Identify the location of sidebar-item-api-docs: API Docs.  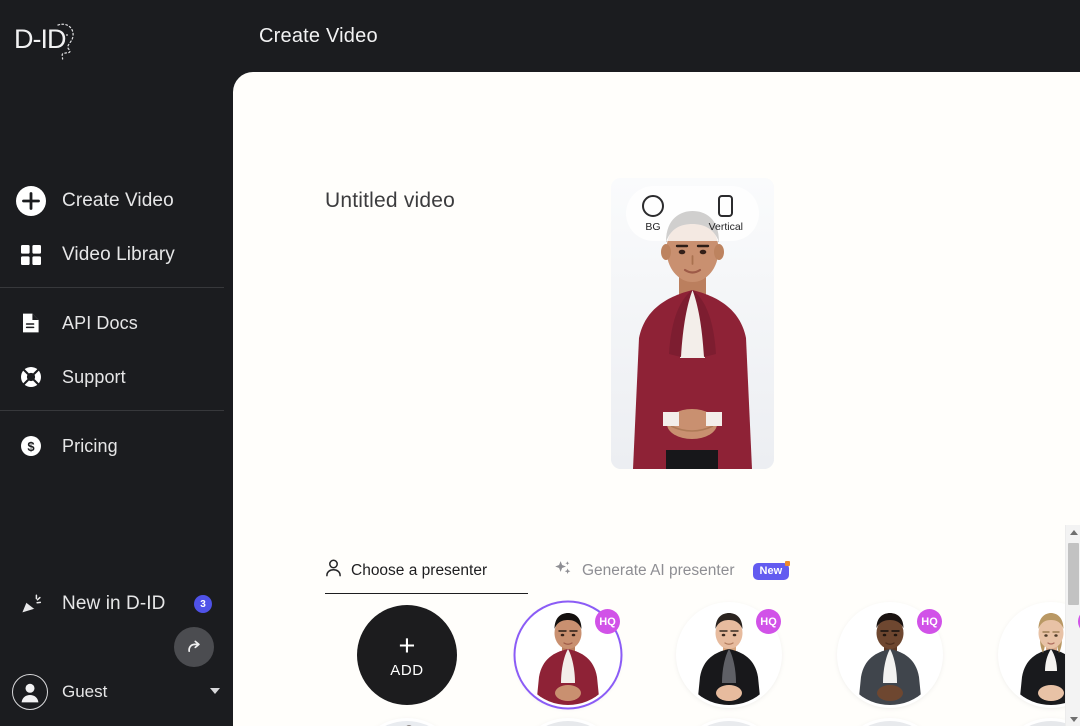
(116, 323).